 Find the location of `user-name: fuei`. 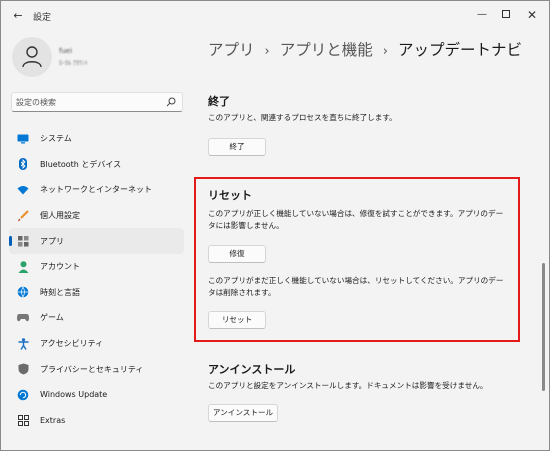

user-name: fuei is located at coordinates (66, 51).